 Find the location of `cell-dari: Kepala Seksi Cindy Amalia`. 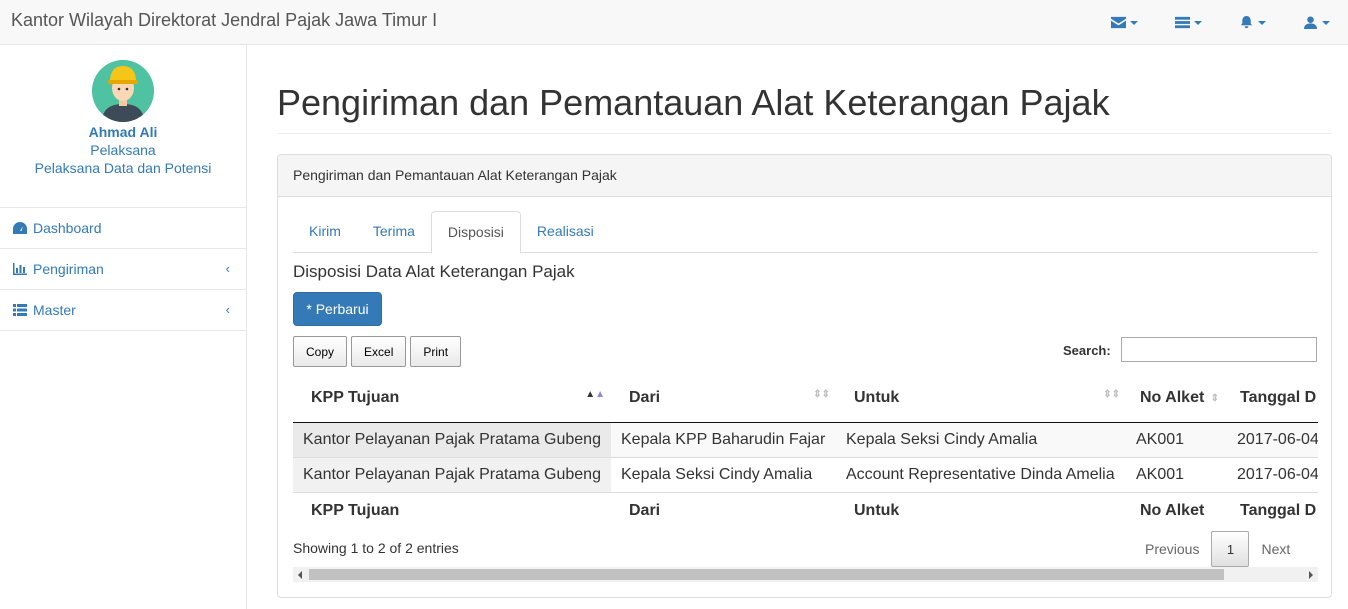

cell-dari: Kepala Seksi Cindy Amalia is located at coordinates (723, 475).